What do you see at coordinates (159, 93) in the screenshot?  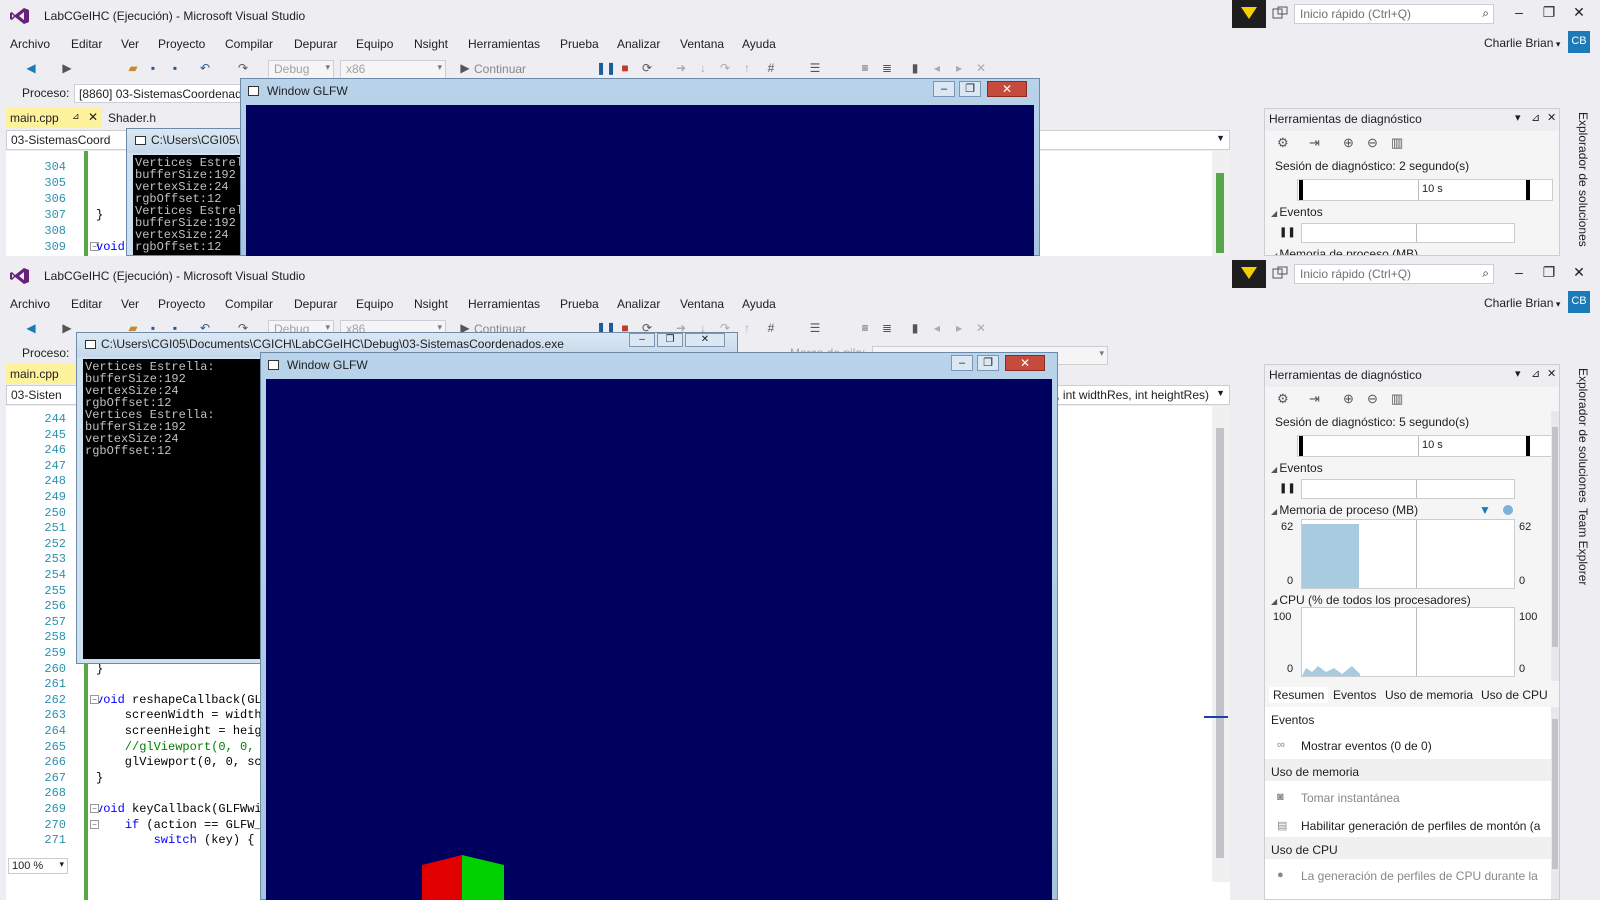 I see `process-select: [8860] 03-SistemasCoordenados` at bounding box center [159, 93].